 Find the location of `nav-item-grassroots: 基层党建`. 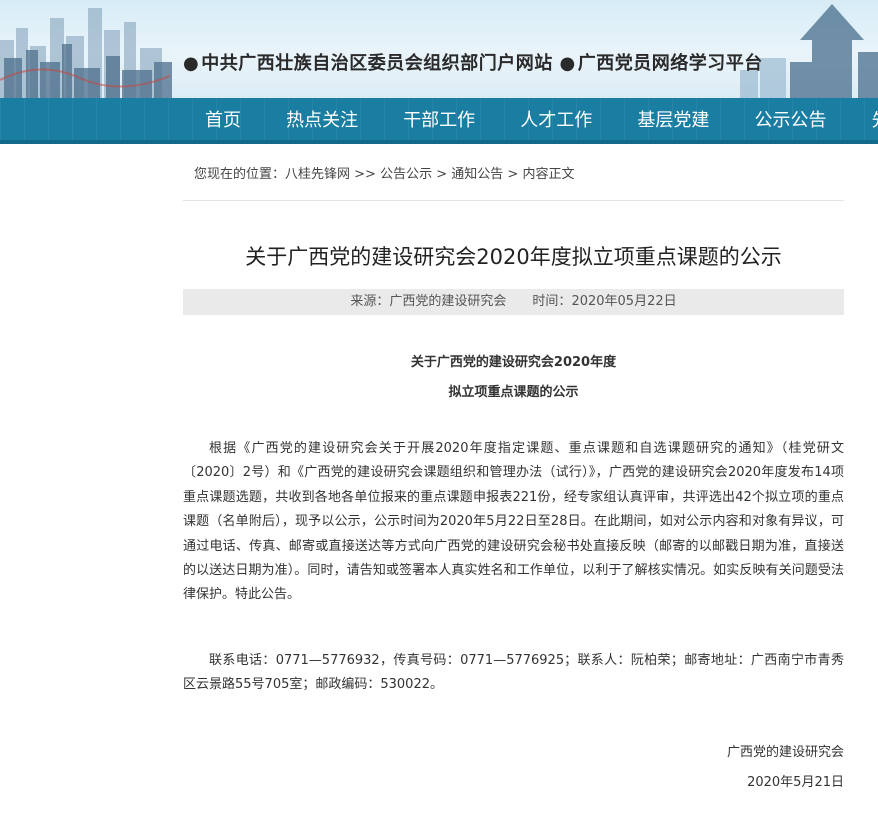

nav-item-grassroots: 基层党建 is located at coordinates (673, 121).